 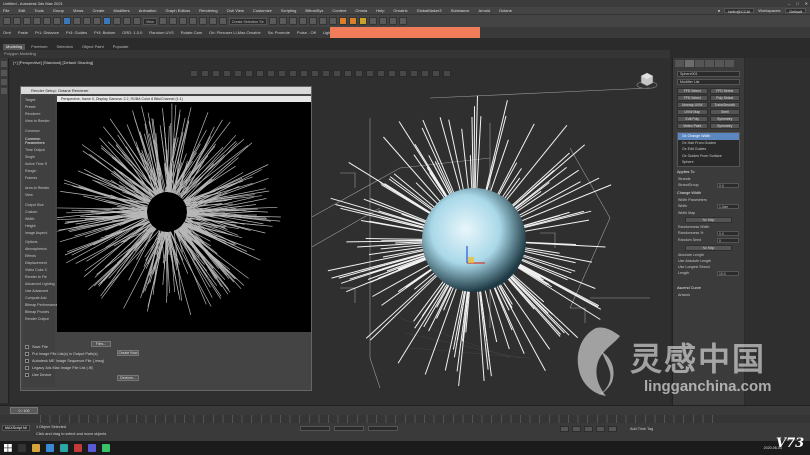 I want to click on region-select-icon, so click(x=87, y=21).